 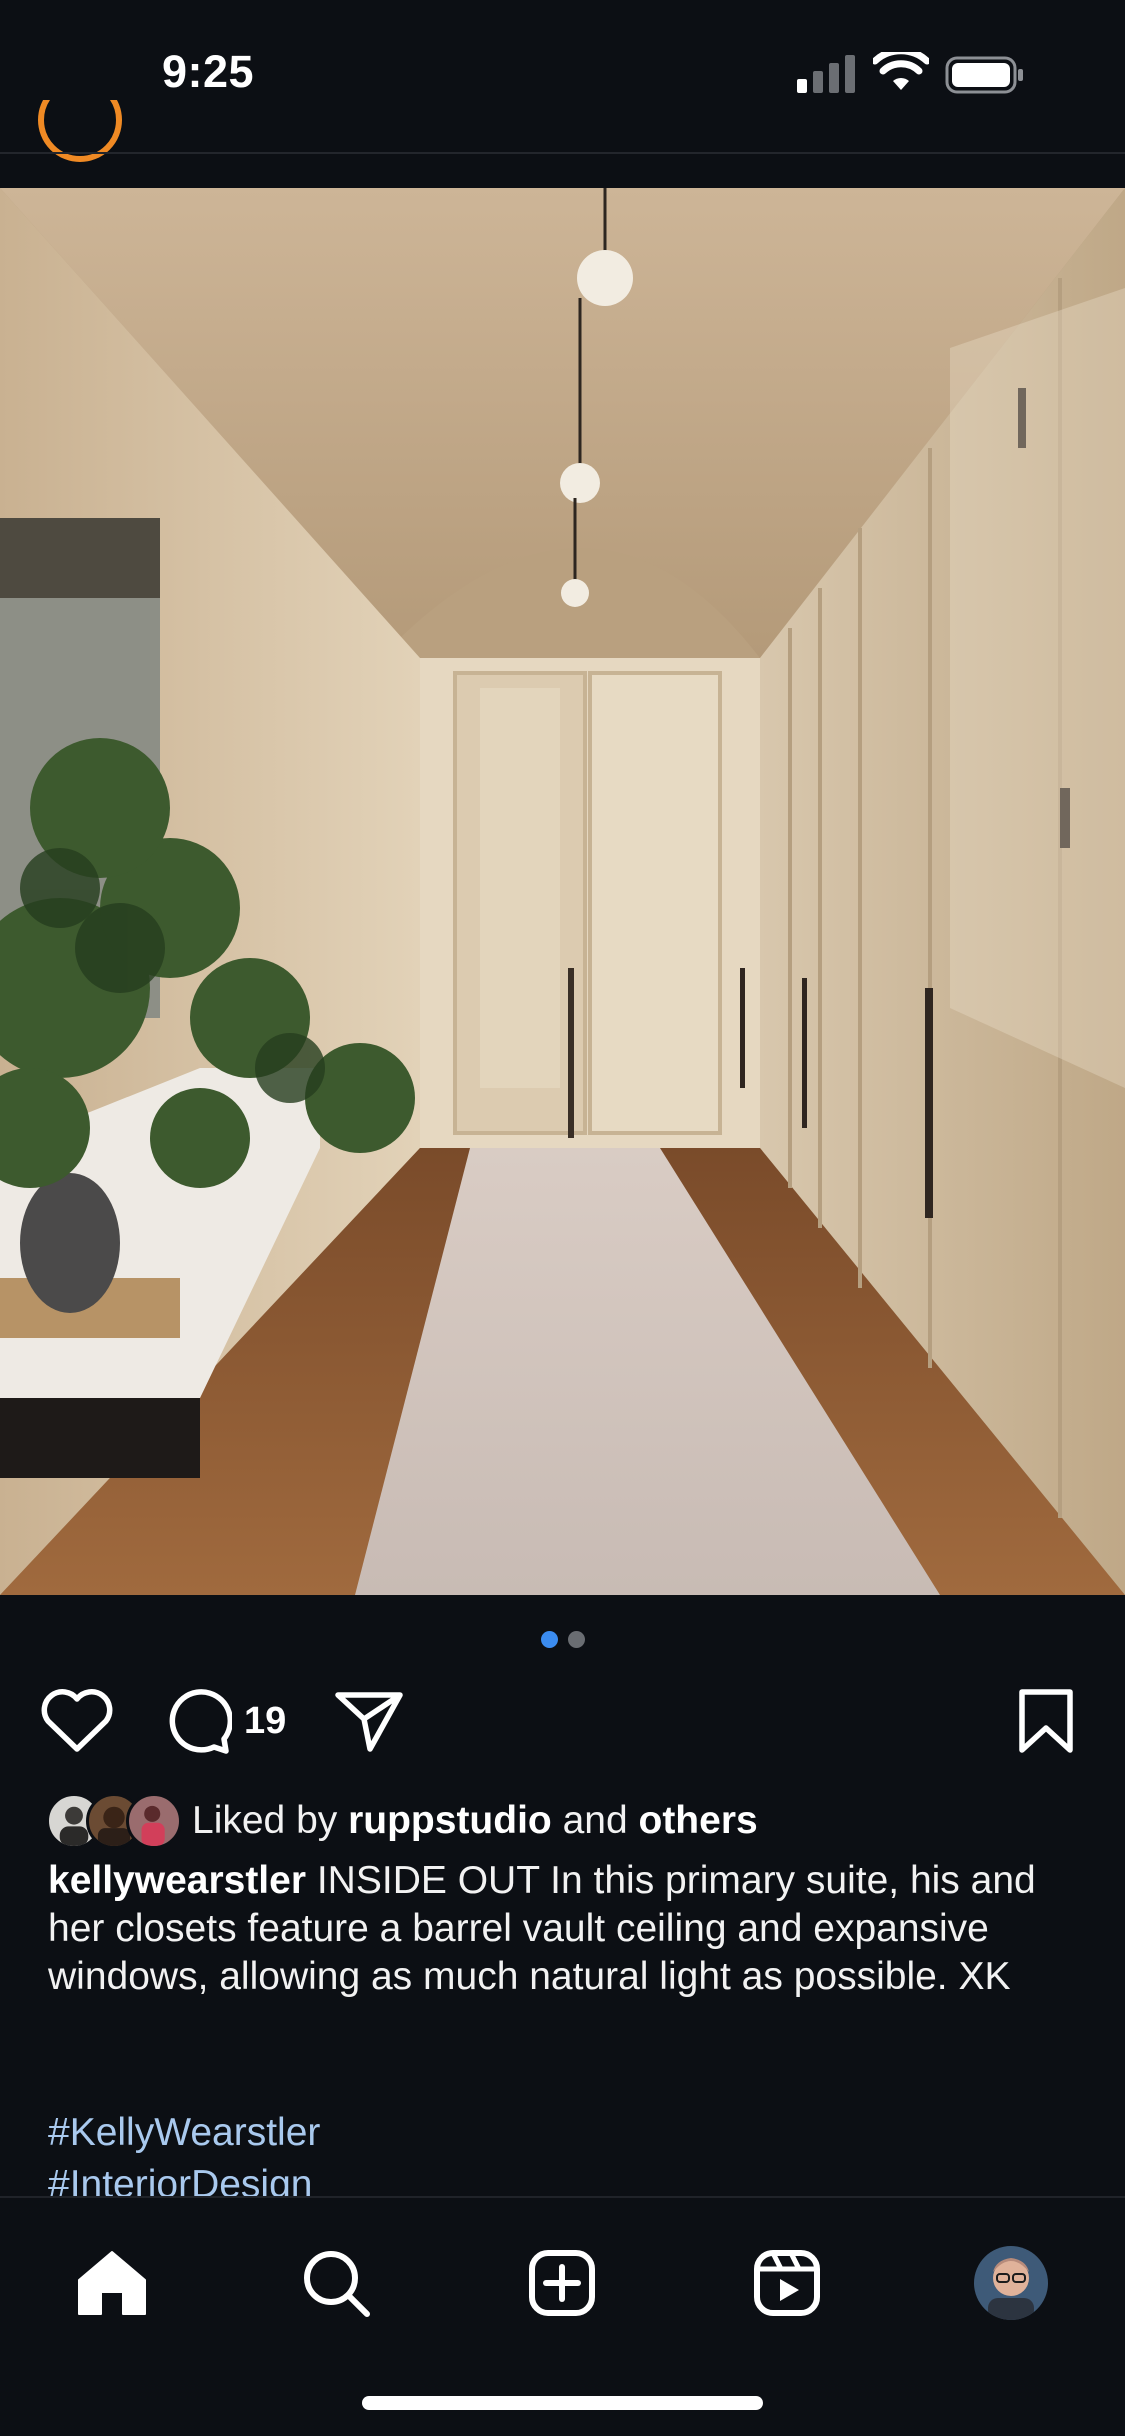 What do you see at coordinates (200, 1721) in the screenshot?
I see `comment-icon` at bounding box center [200, 1721].